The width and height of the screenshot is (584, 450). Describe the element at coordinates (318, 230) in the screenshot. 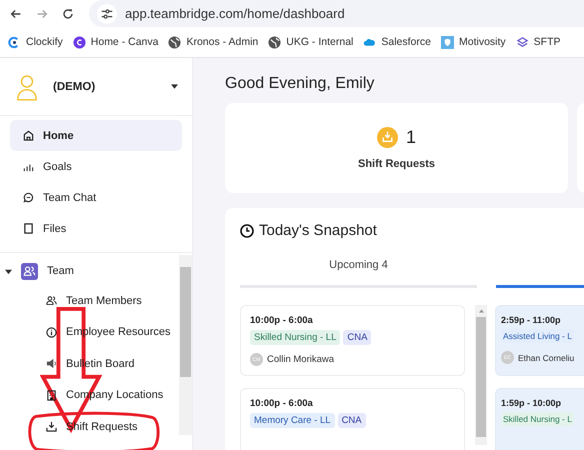

I see `snapshot-title: Today's Snapshot` at that location.